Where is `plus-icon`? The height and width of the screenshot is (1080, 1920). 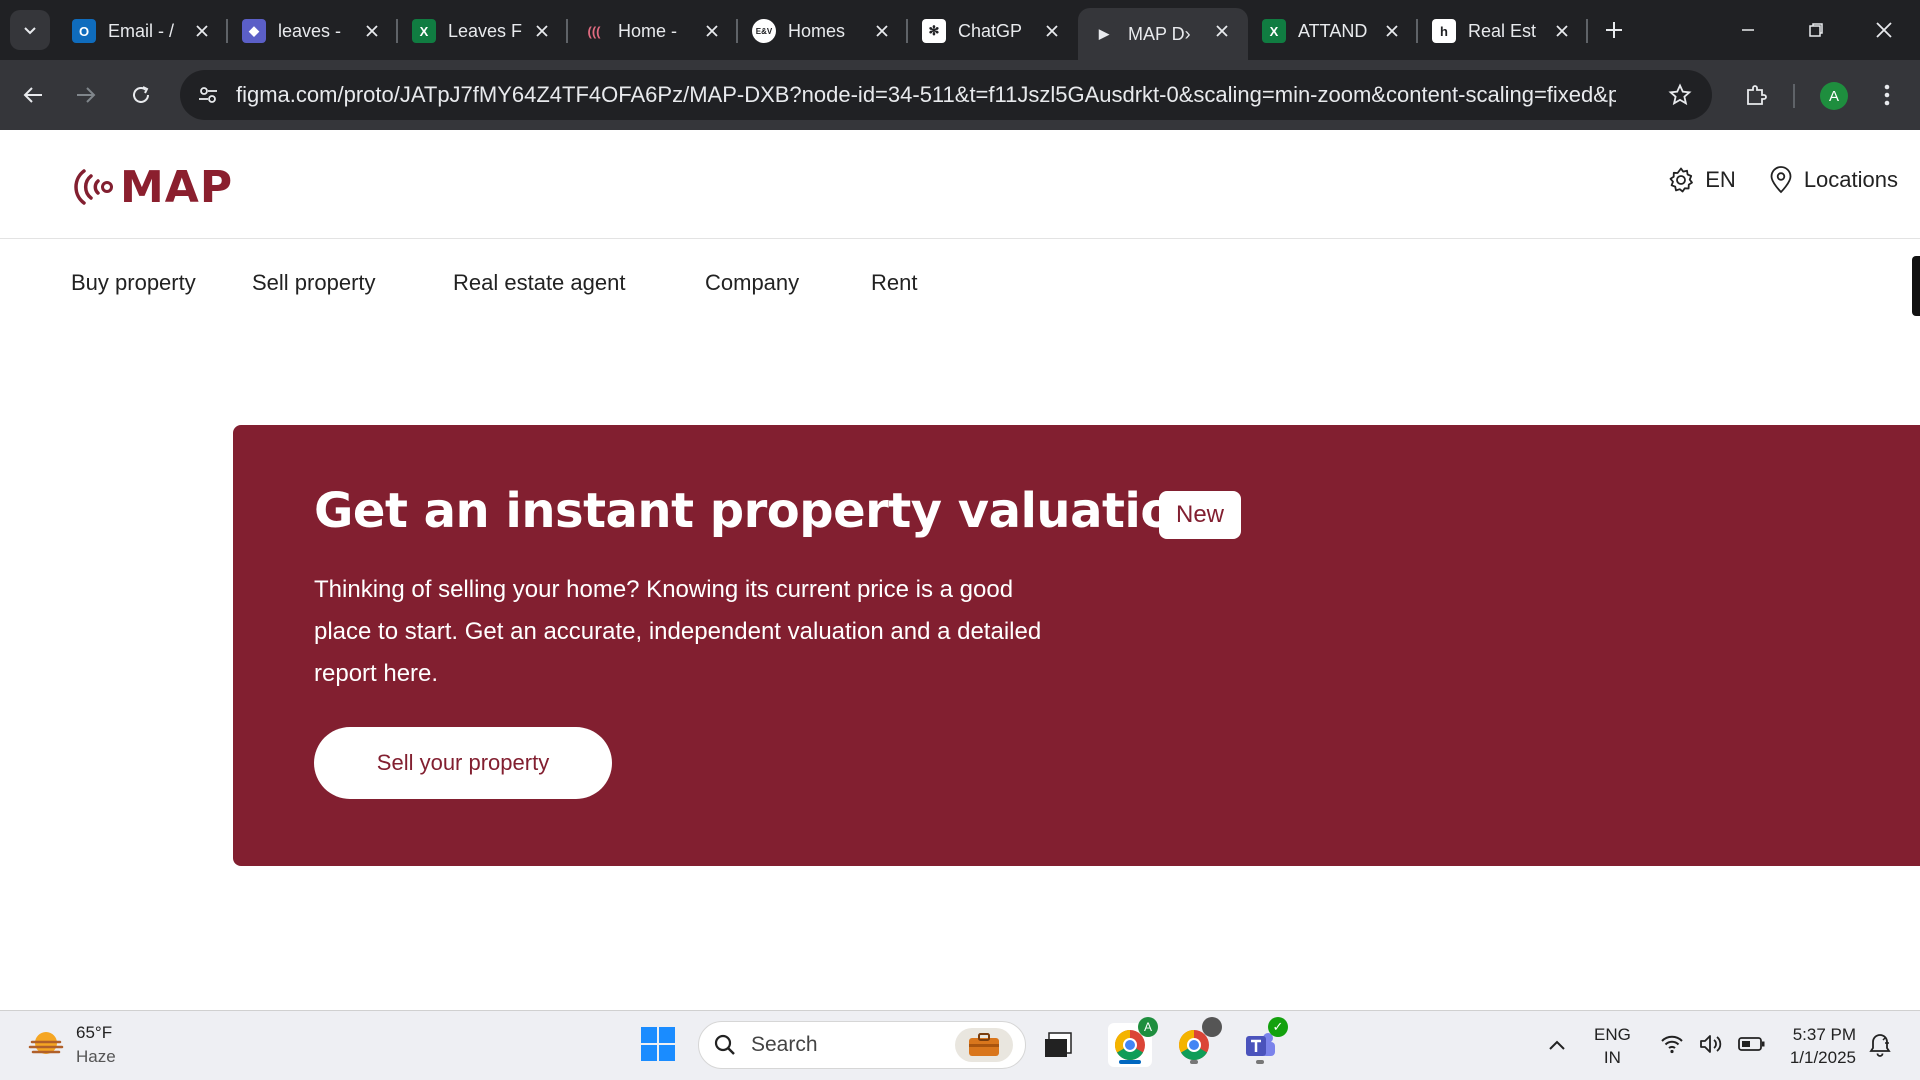
plus-icon is located at coordinates (1614, 30).